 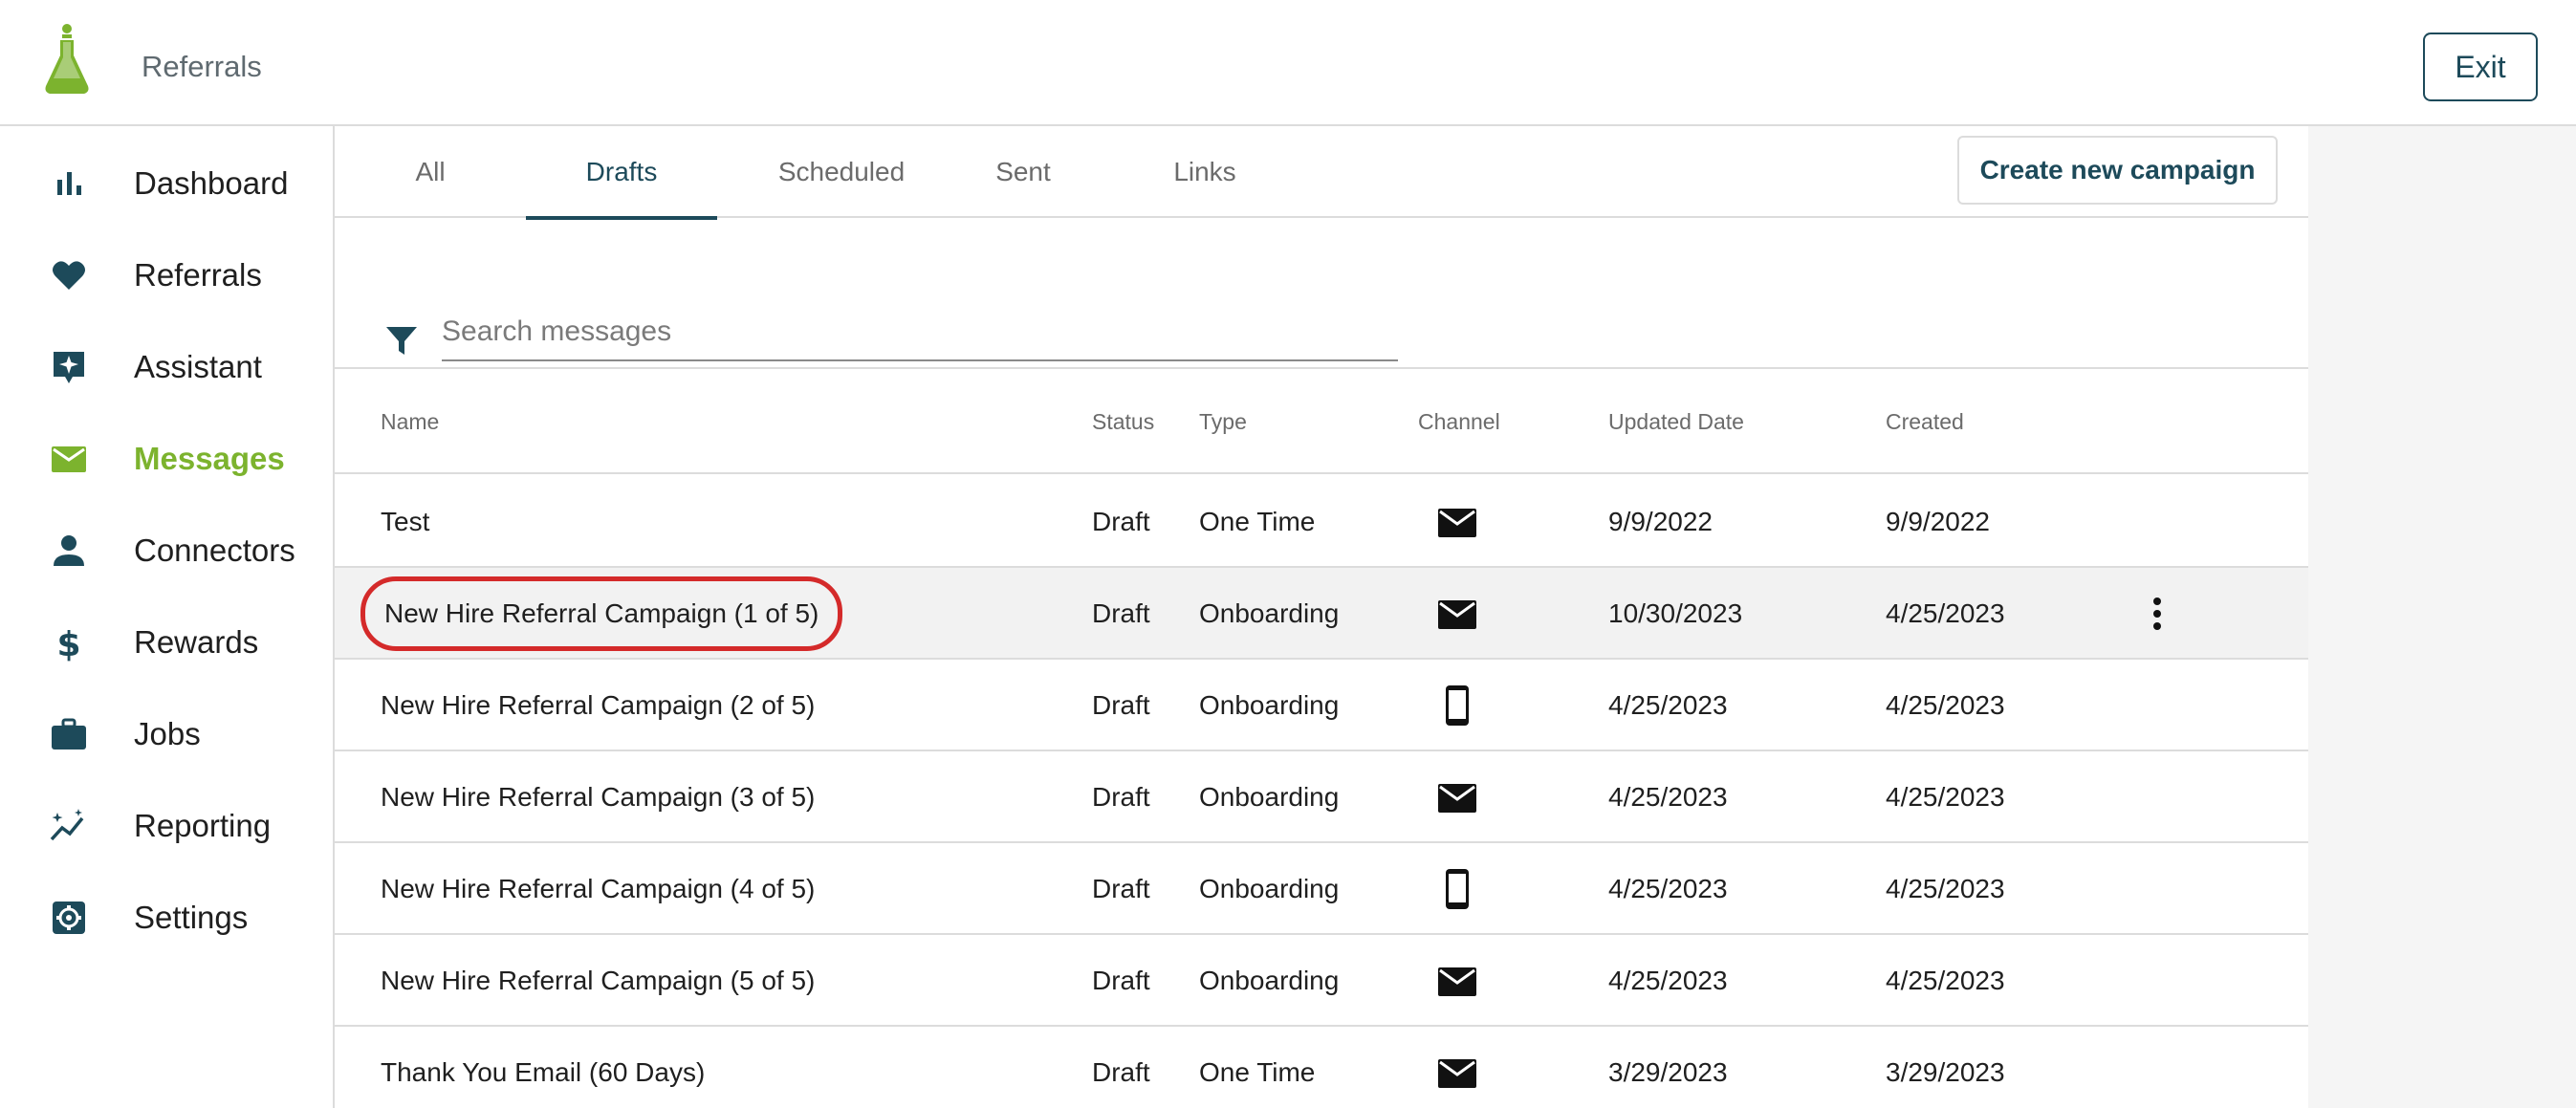 I want to click on row-name: New Hire Referral Campaign (1 of 5), so click(x=601, y=613).